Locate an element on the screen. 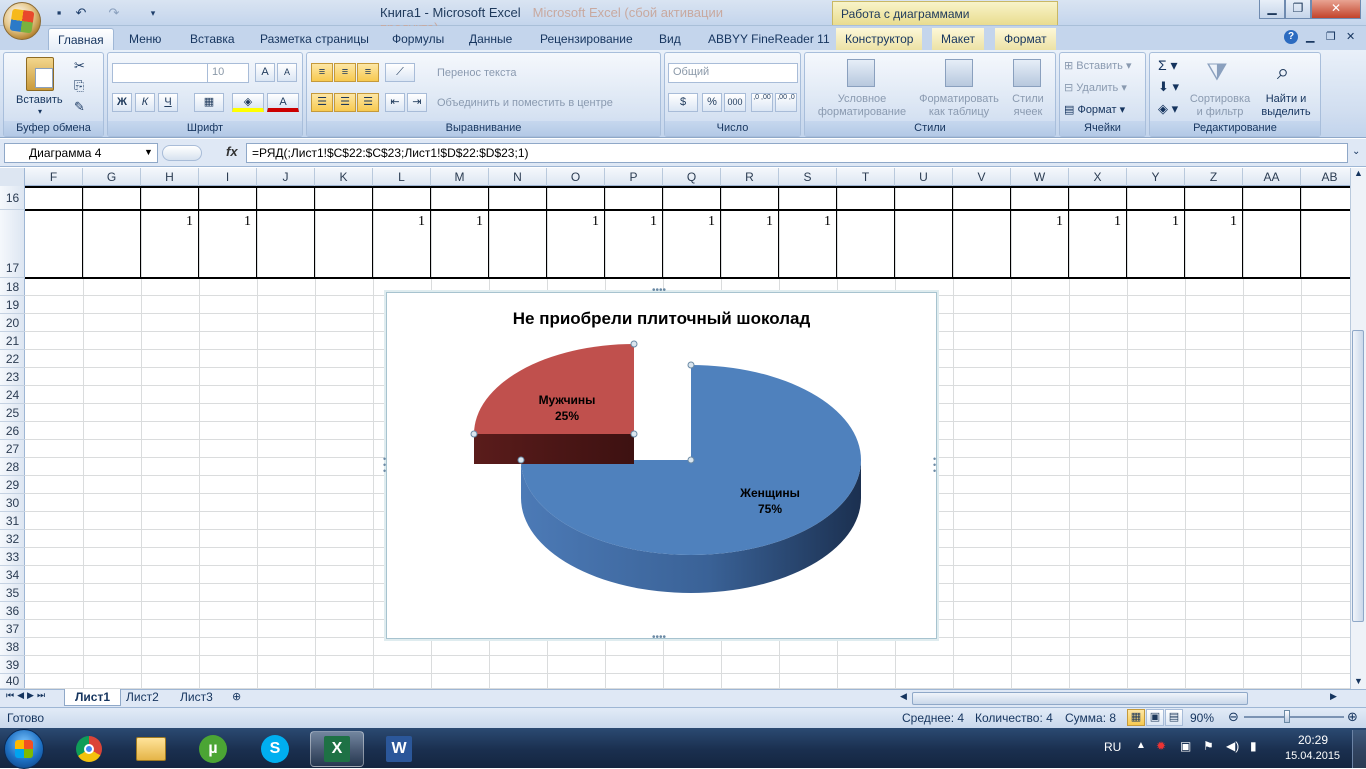 The width and height of the screenshot is (1366, 769). row-header-33: 33 is located at coordinates (12, 557).